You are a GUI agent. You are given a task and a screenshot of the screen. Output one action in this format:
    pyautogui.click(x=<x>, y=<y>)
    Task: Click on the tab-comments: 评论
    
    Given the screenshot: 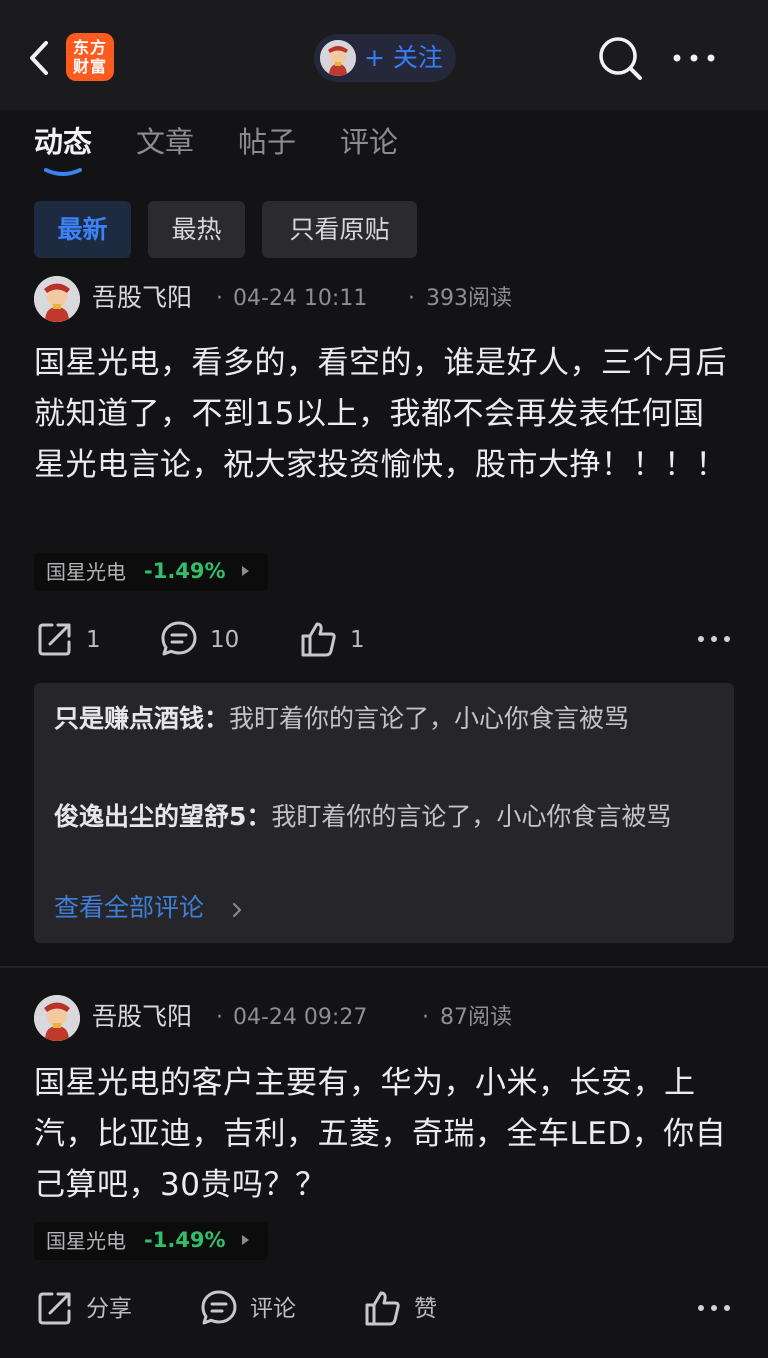 What is the action you would take?
    pyautogui.click(x=369, y=142)
    